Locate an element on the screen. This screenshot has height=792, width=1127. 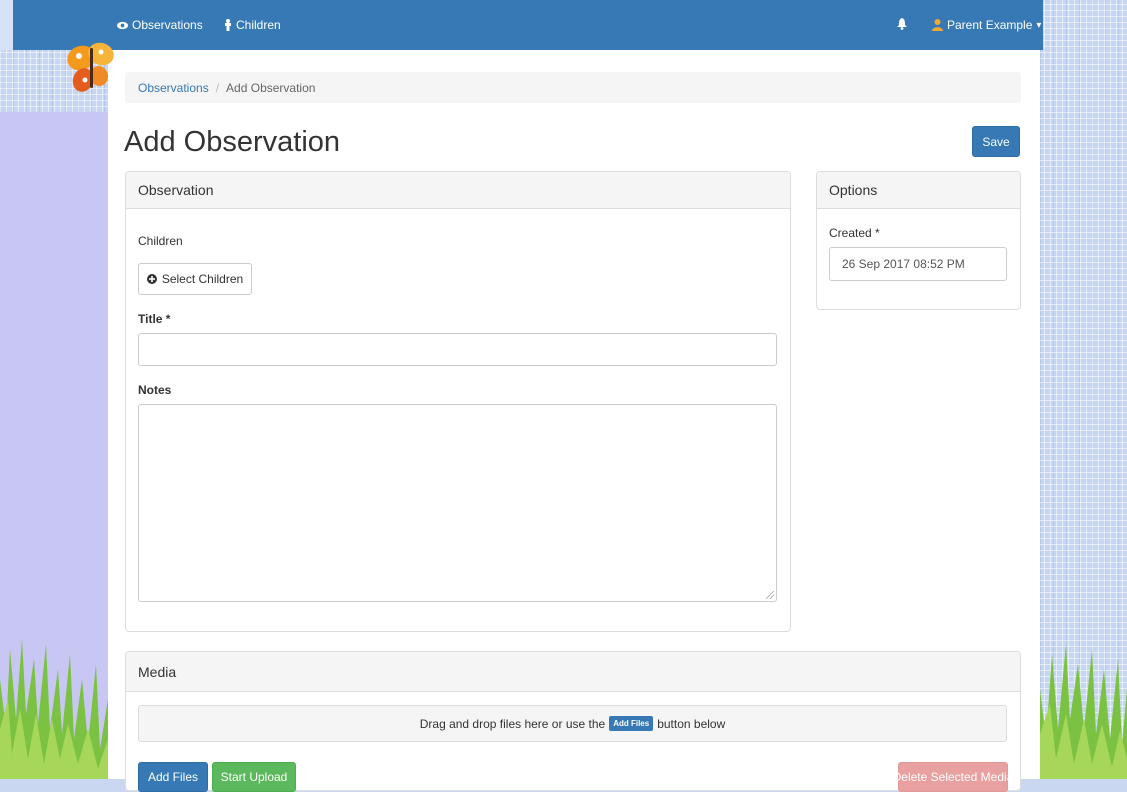
user-name-label: Parent Example is located at coordinates (990, 25).